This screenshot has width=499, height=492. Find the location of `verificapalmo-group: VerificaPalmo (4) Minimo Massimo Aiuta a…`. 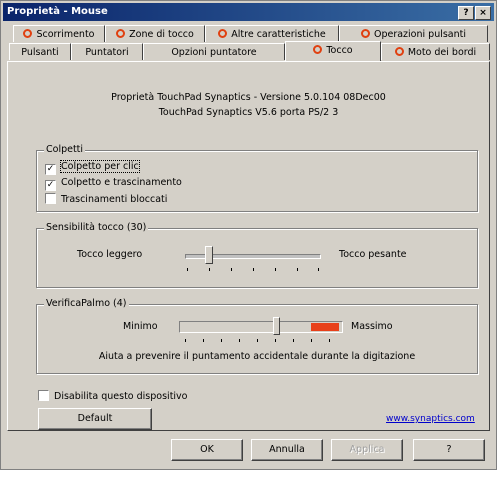

verificapalmo-group: VerificaPalmo (4) Minimo Massimo Aiuta a… is located at coordinates (257, 336).